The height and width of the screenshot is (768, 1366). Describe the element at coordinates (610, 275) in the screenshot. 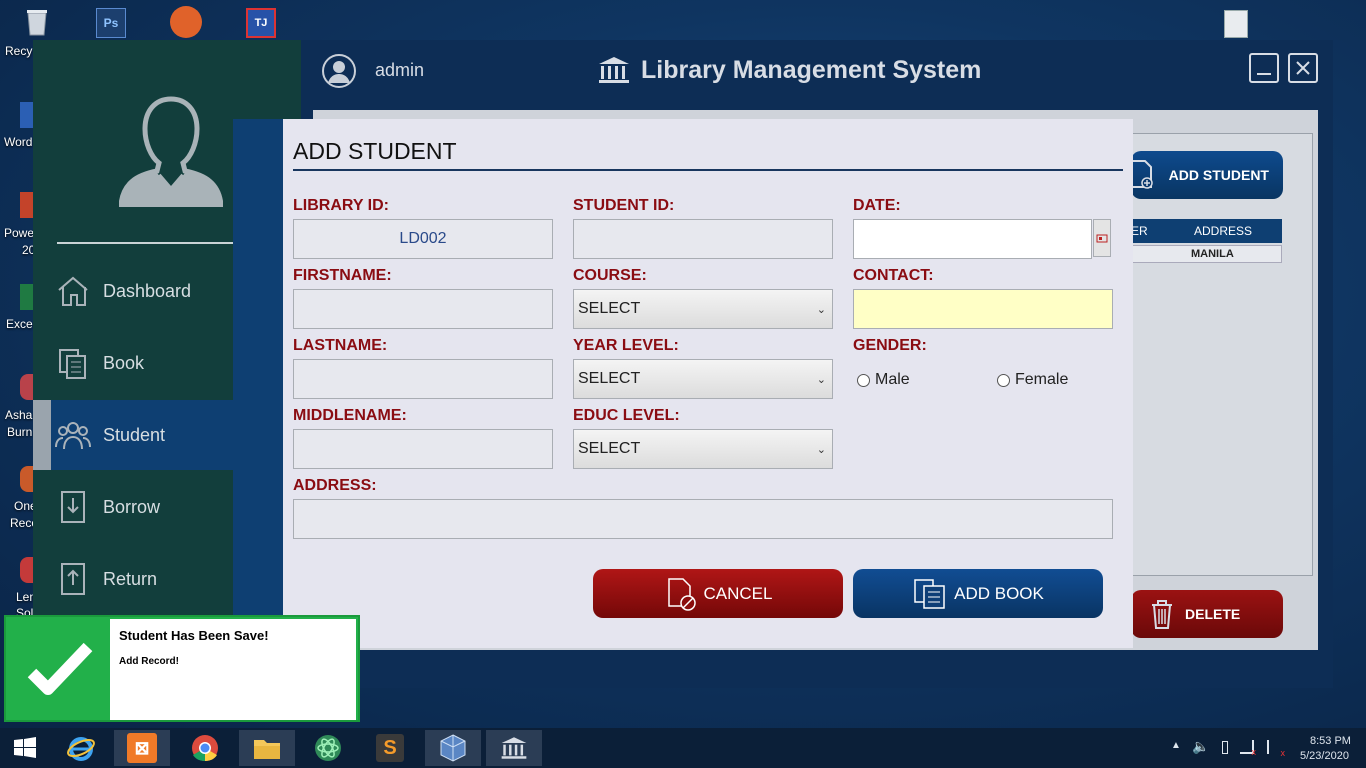

I see `course-label: COURSE:` at that location.